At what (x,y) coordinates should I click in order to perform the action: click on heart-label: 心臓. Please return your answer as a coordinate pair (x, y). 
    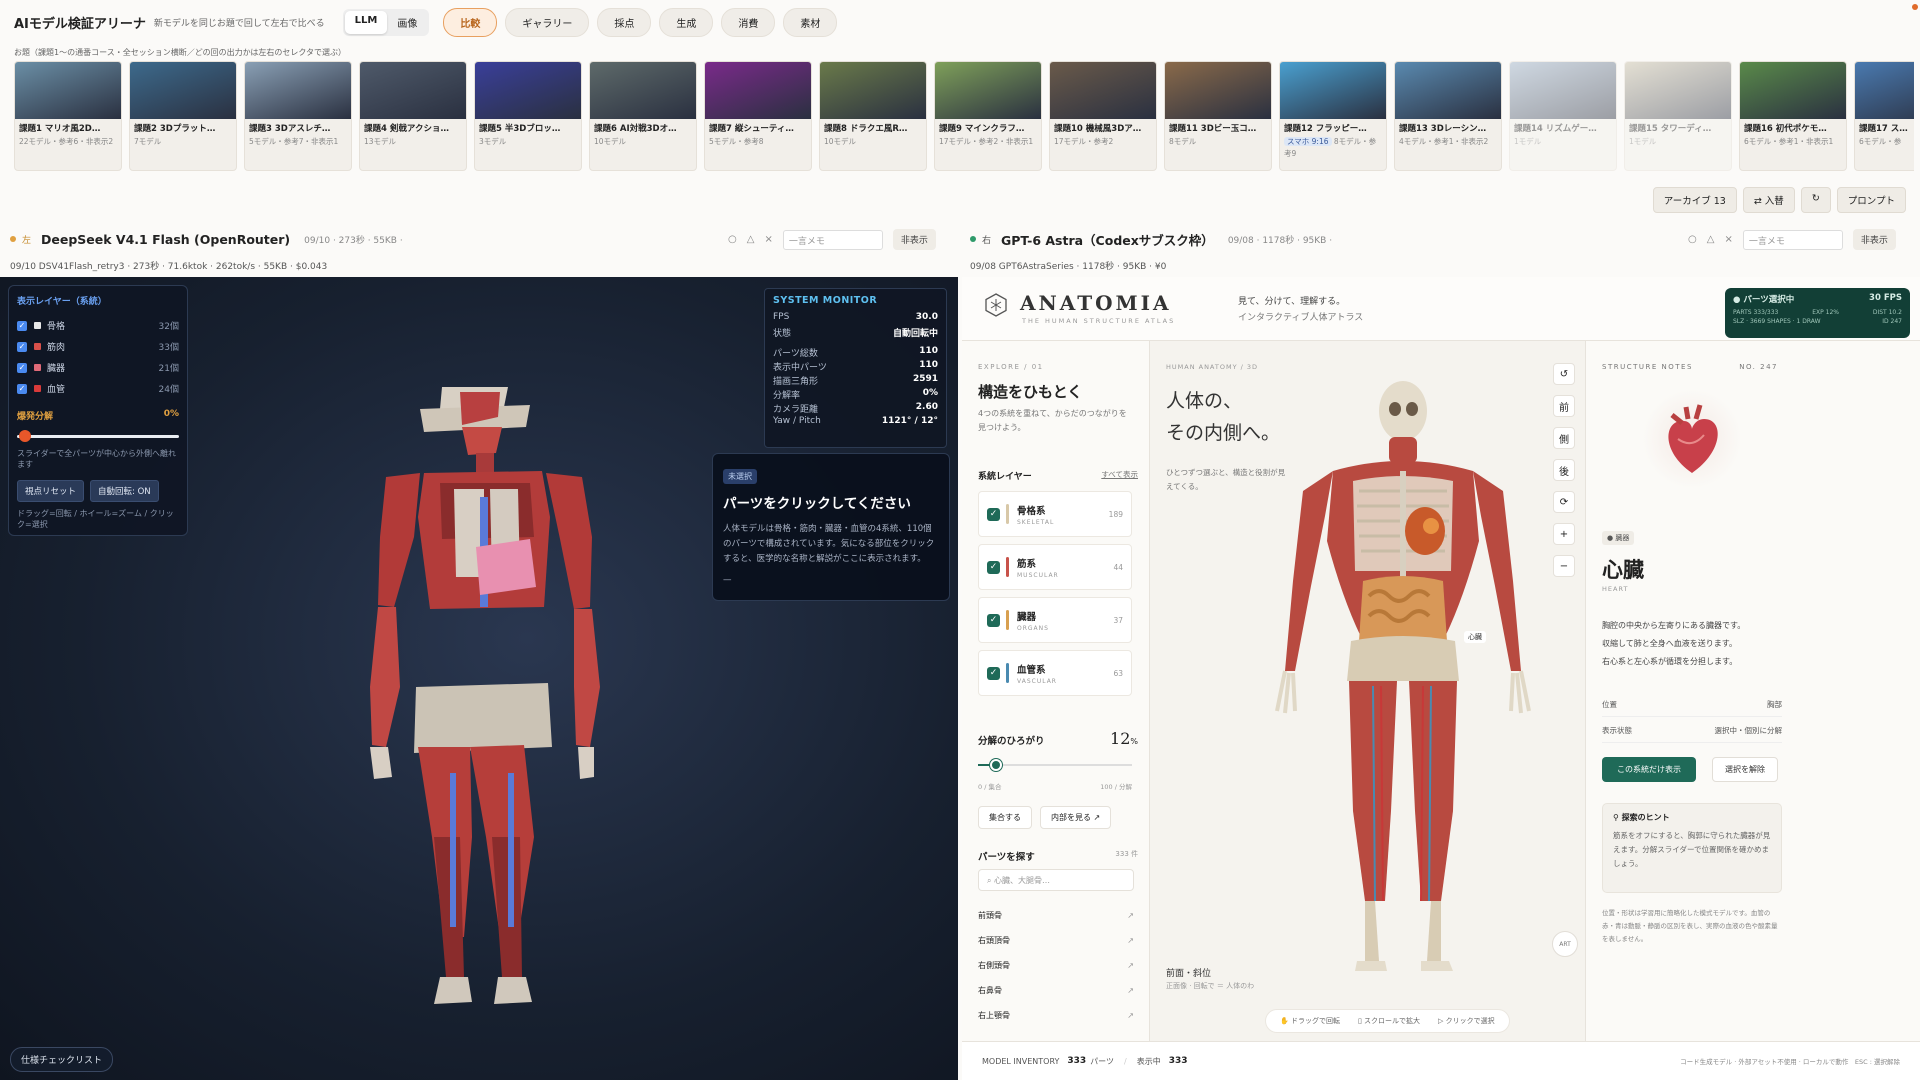
    Looking at the image, I should click on (1475, 637).